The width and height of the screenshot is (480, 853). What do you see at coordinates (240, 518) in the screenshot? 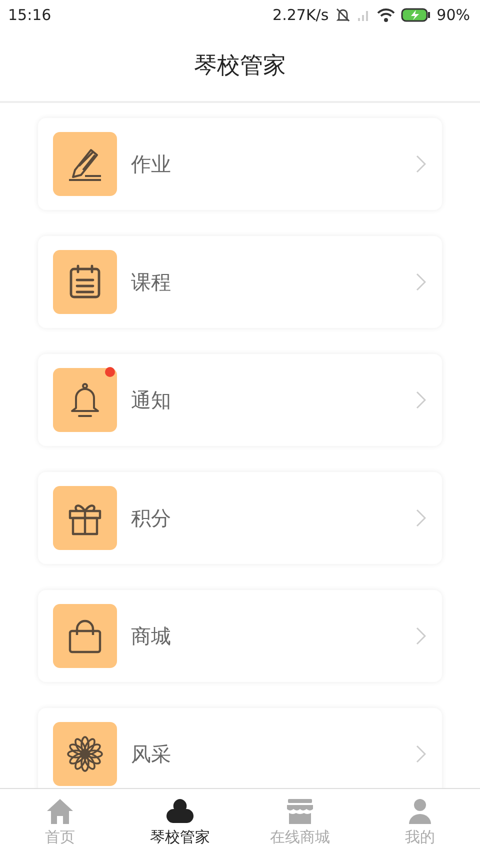
I see `menu-card: 积分` at bounding box center [240, 518].